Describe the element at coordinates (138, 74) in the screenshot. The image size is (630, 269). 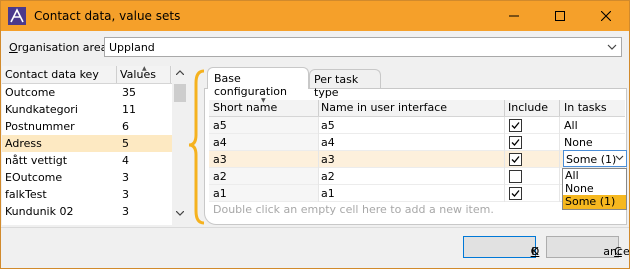
I see `column-header-values: Values` at that location.